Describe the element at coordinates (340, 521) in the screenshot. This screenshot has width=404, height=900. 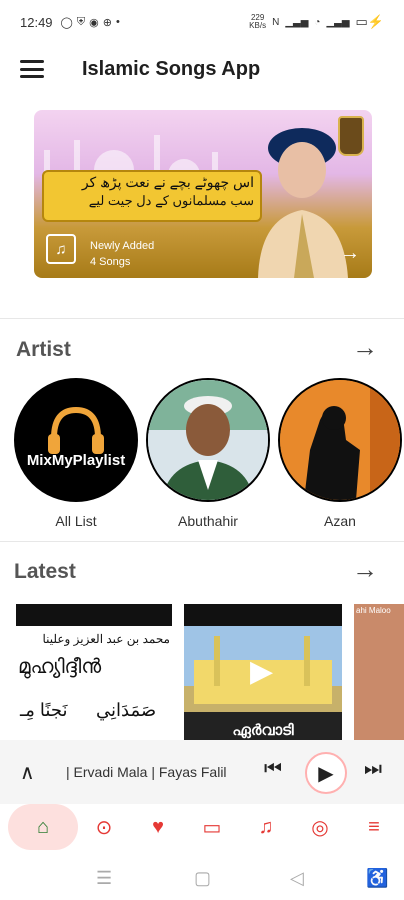
I see `artist-name: Azan` at that location.